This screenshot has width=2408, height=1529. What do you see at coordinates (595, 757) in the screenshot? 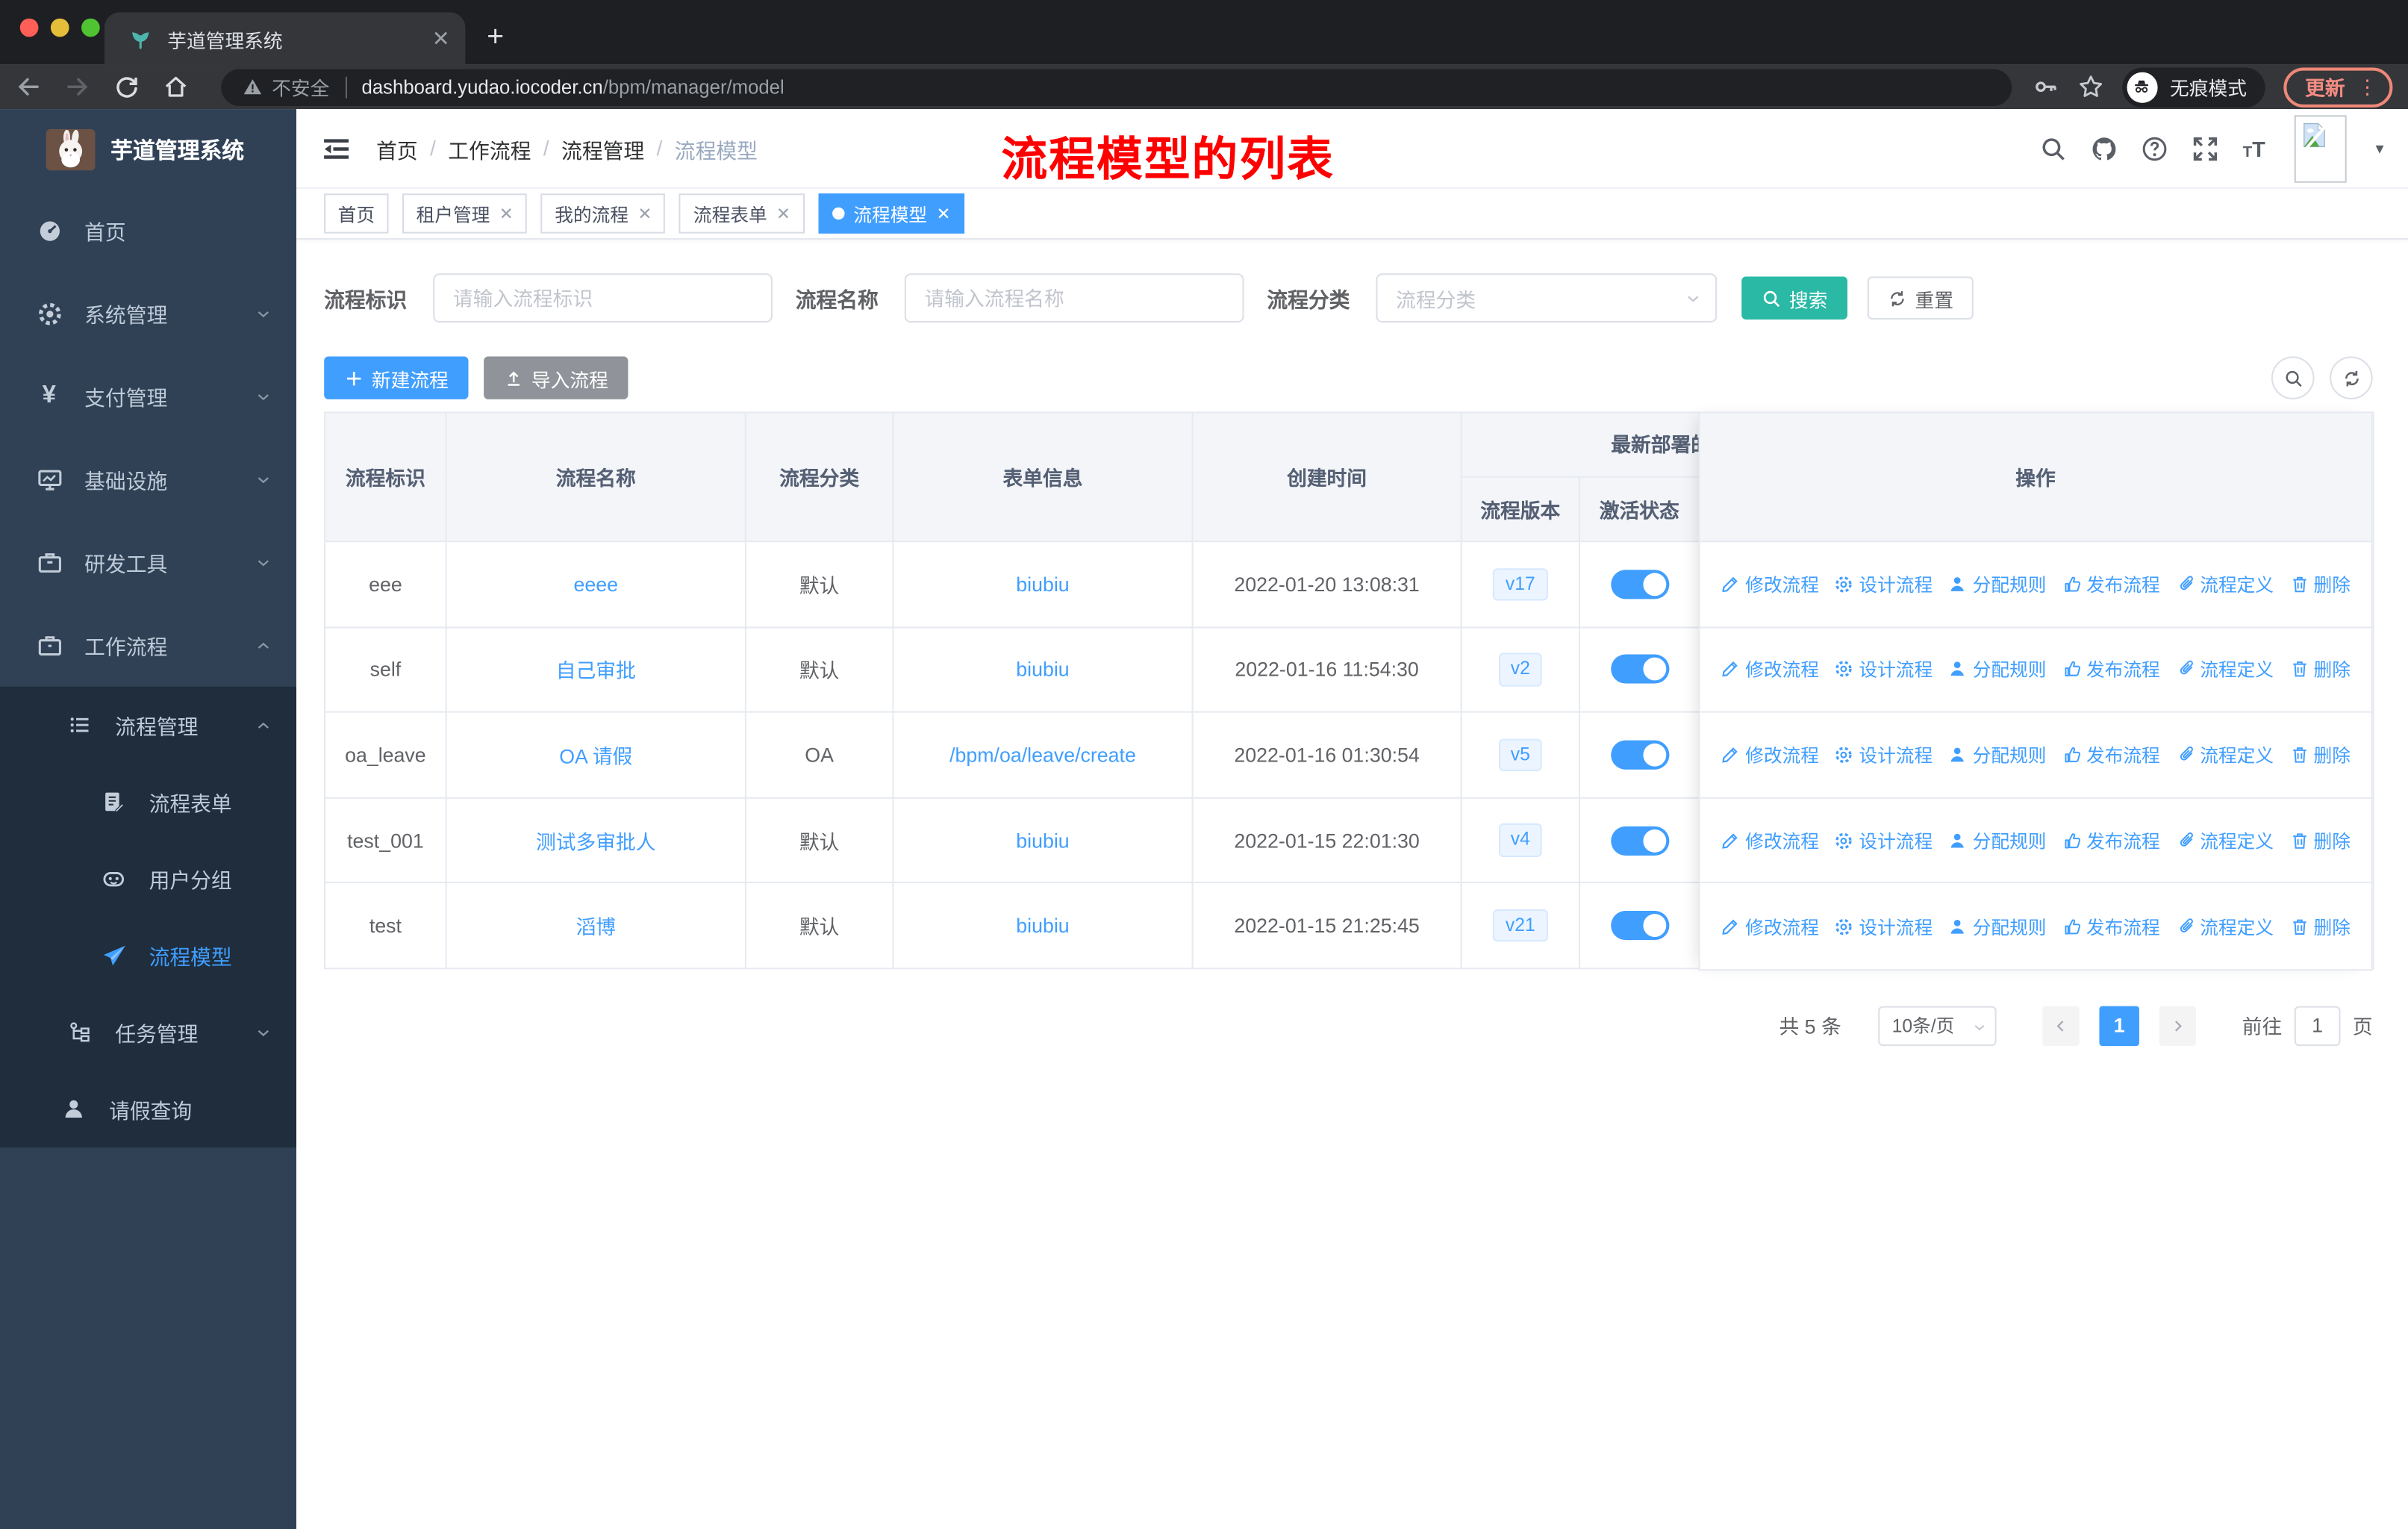
I see `process-name-link: OA 请假` at bounding box center [595, 757].